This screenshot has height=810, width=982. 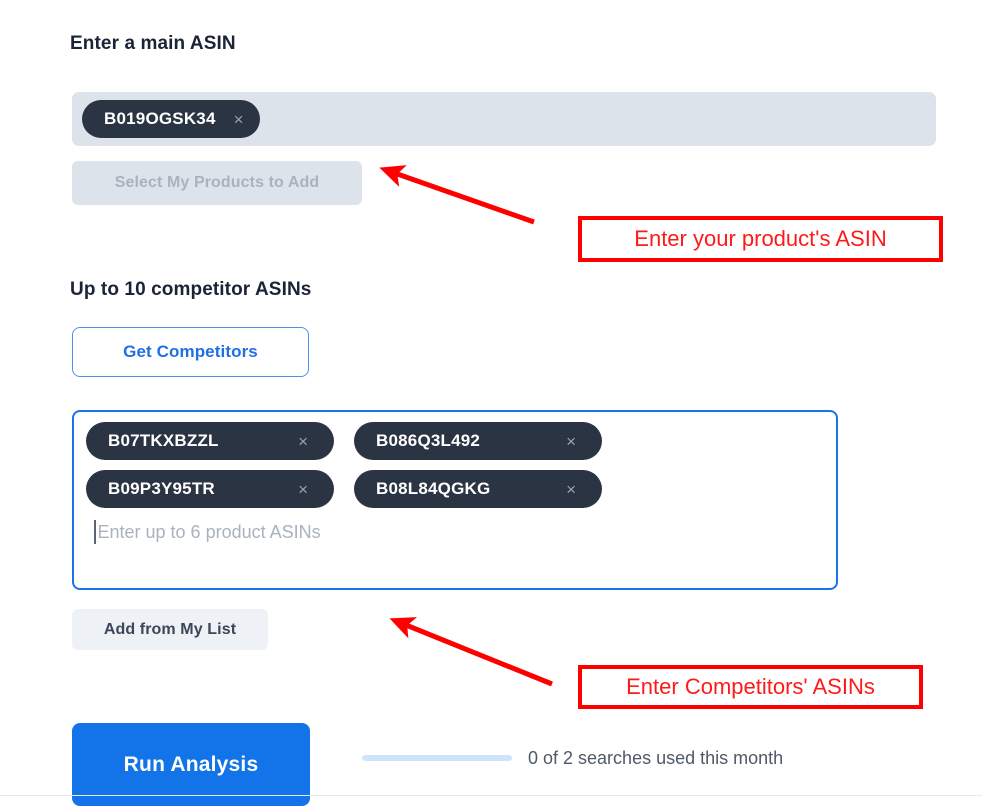 What do you see at coordinates (191, 289) in the screenshot?
I see `competitor-asins-heading: Up to 10 competitor ASINs` at bounding box center [191, 289].